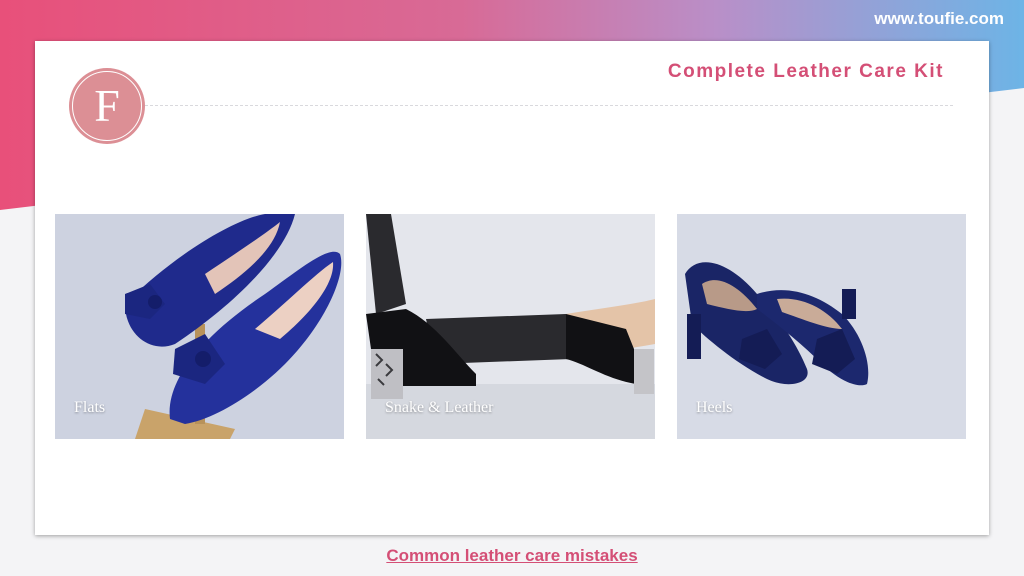 This screenshot has height=576, width=1024. What do you see at coordinates (439, 407) in the screenshot?
I see `tile-label-snake-leather: Snake & Leather` at bounding box center [439, 407].